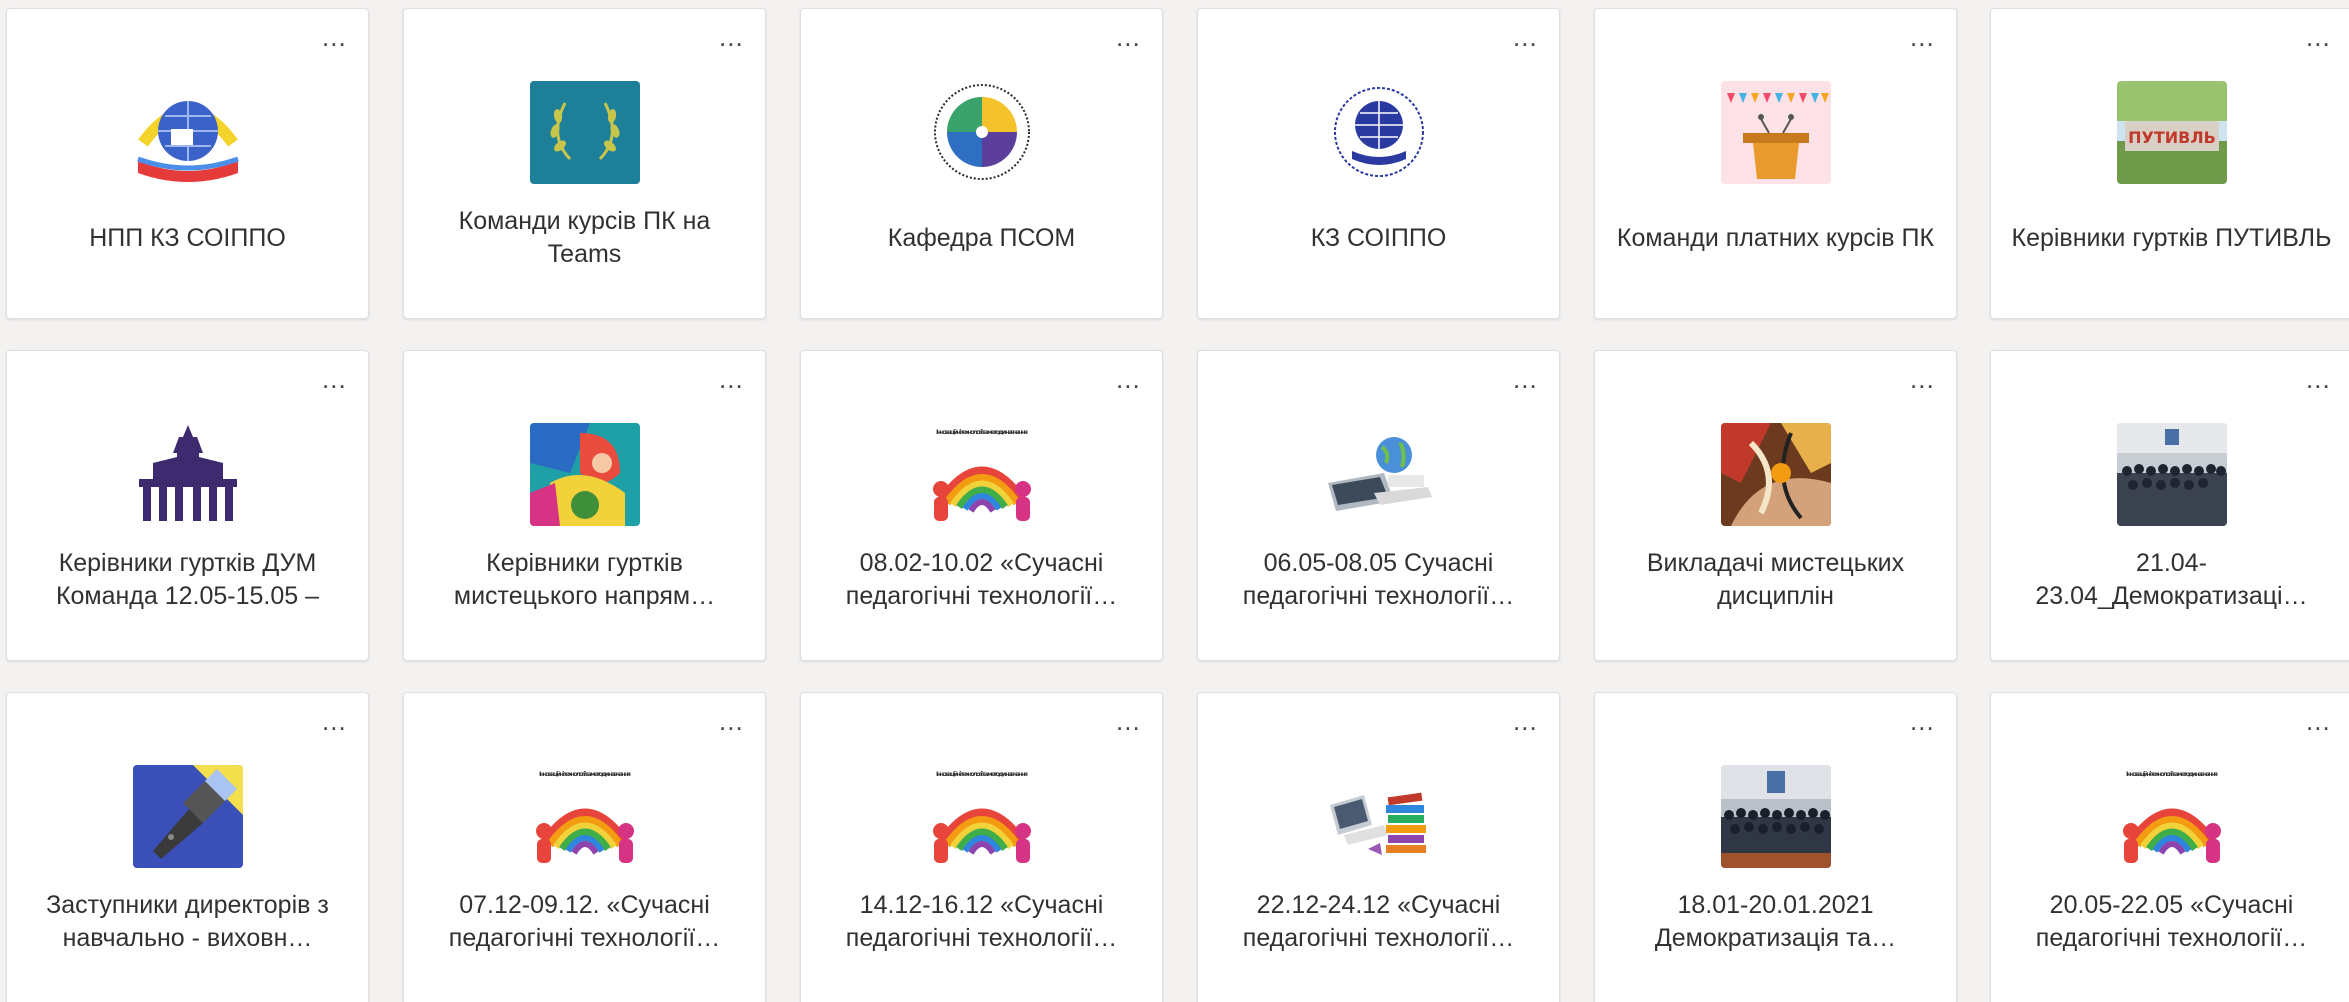  I want to click on team-name: КЗ СОІППО, so click(1378, 237).